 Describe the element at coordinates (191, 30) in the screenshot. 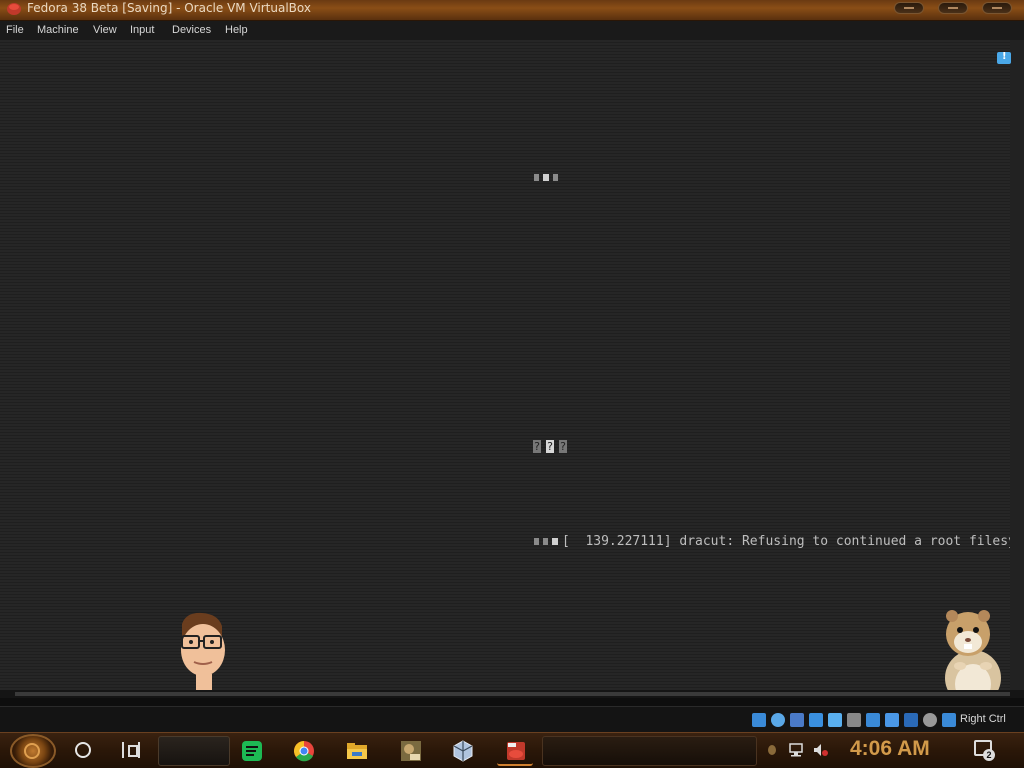

I see `menu-devices: Devices` at that location.